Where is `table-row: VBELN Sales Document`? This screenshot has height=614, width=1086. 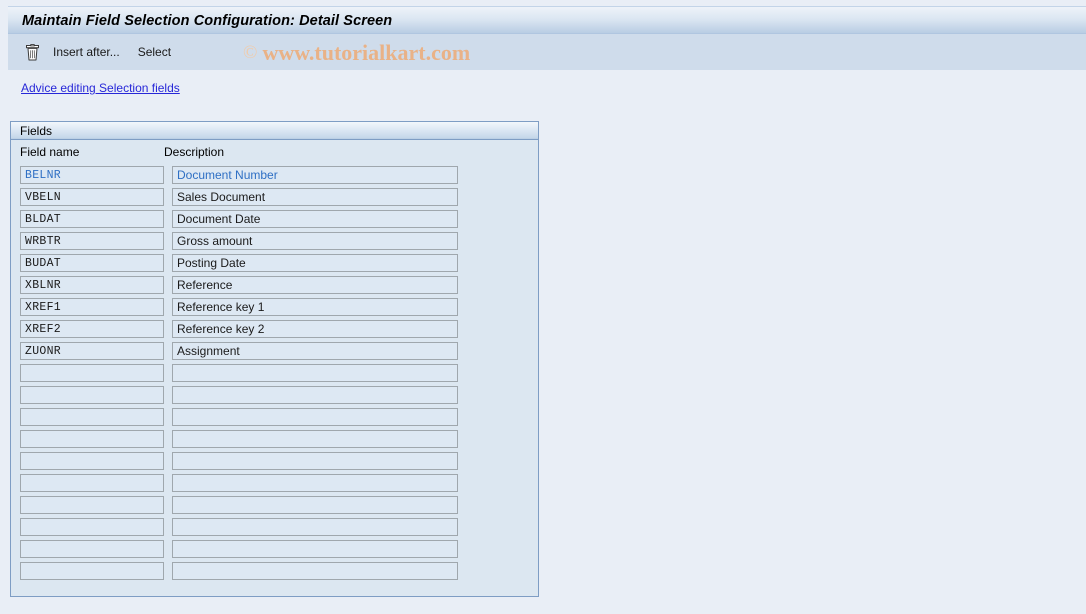 table-row: VBELN Sales Document is located at coordinates (280, 199).